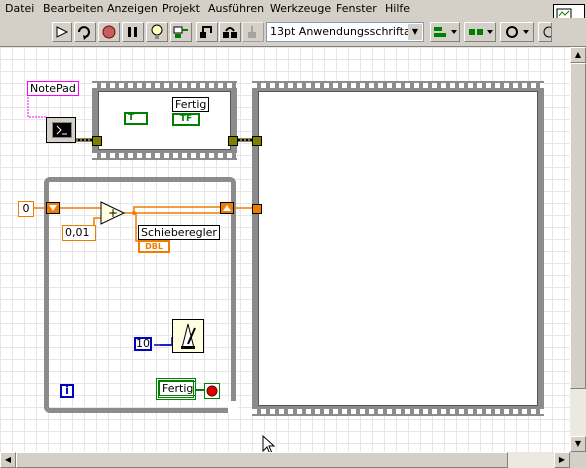 The height and width of the screenshot is (468, 586). Describe the element at coordinates (207, 32) in the screenshot. I see `step-into-button` at that location.